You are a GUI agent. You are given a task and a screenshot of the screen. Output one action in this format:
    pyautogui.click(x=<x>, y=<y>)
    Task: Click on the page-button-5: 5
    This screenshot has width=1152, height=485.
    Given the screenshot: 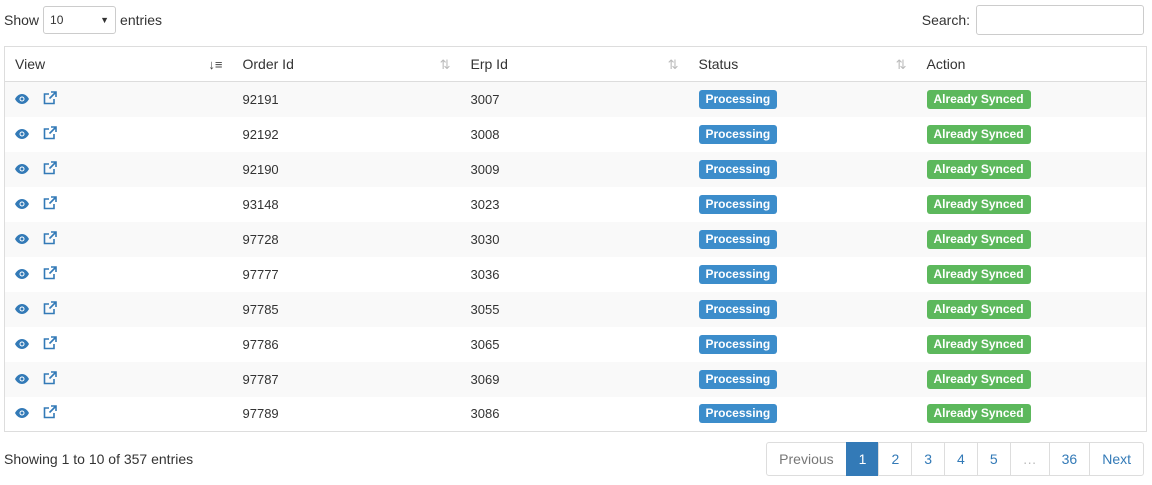 What is the action you would take?
    pyautogui.click(x=993, y=459)
    